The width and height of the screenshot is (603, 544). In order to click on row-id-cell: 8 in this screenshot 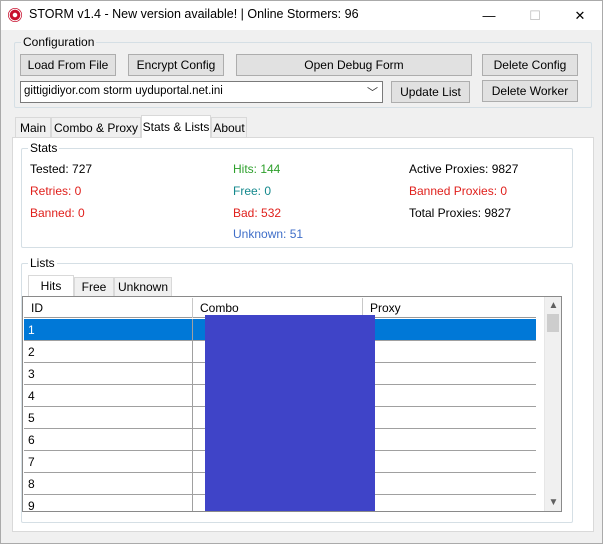, I will do `click(108, 484)`.